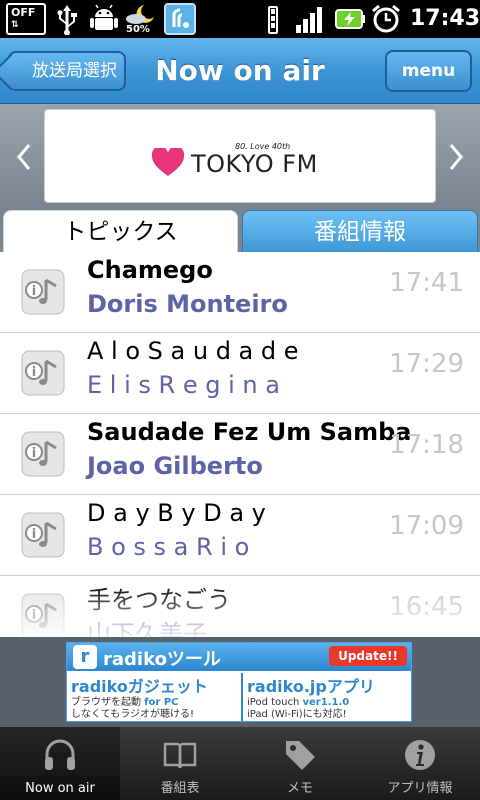 Image resolution: width=480 pixels, height=800 pixels. Describe the element at coordinates (240, 230) in the screenshot. I see `tab-bar: トピックス 番組情報` at that location.